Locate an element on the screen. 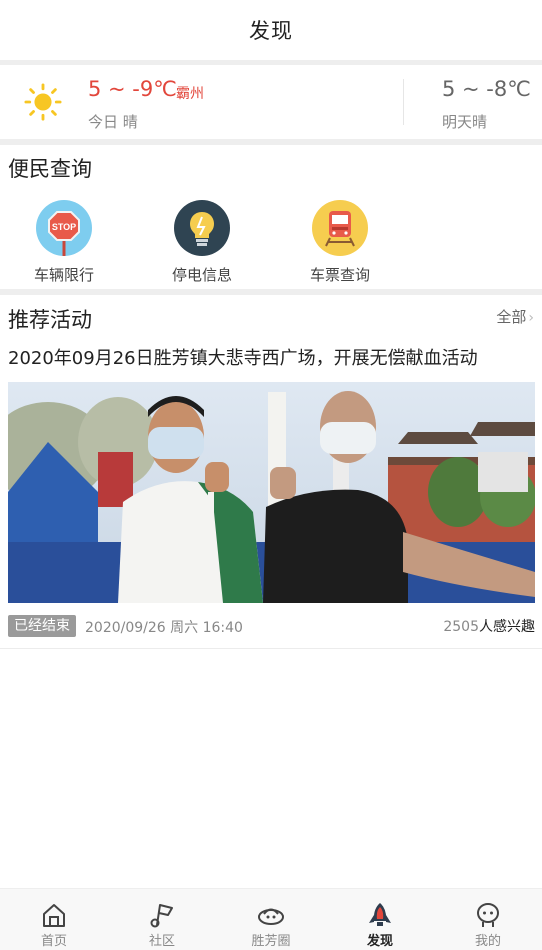  tomorrow-weather-desc: 明天晴 is located at coordinates (465, 122).